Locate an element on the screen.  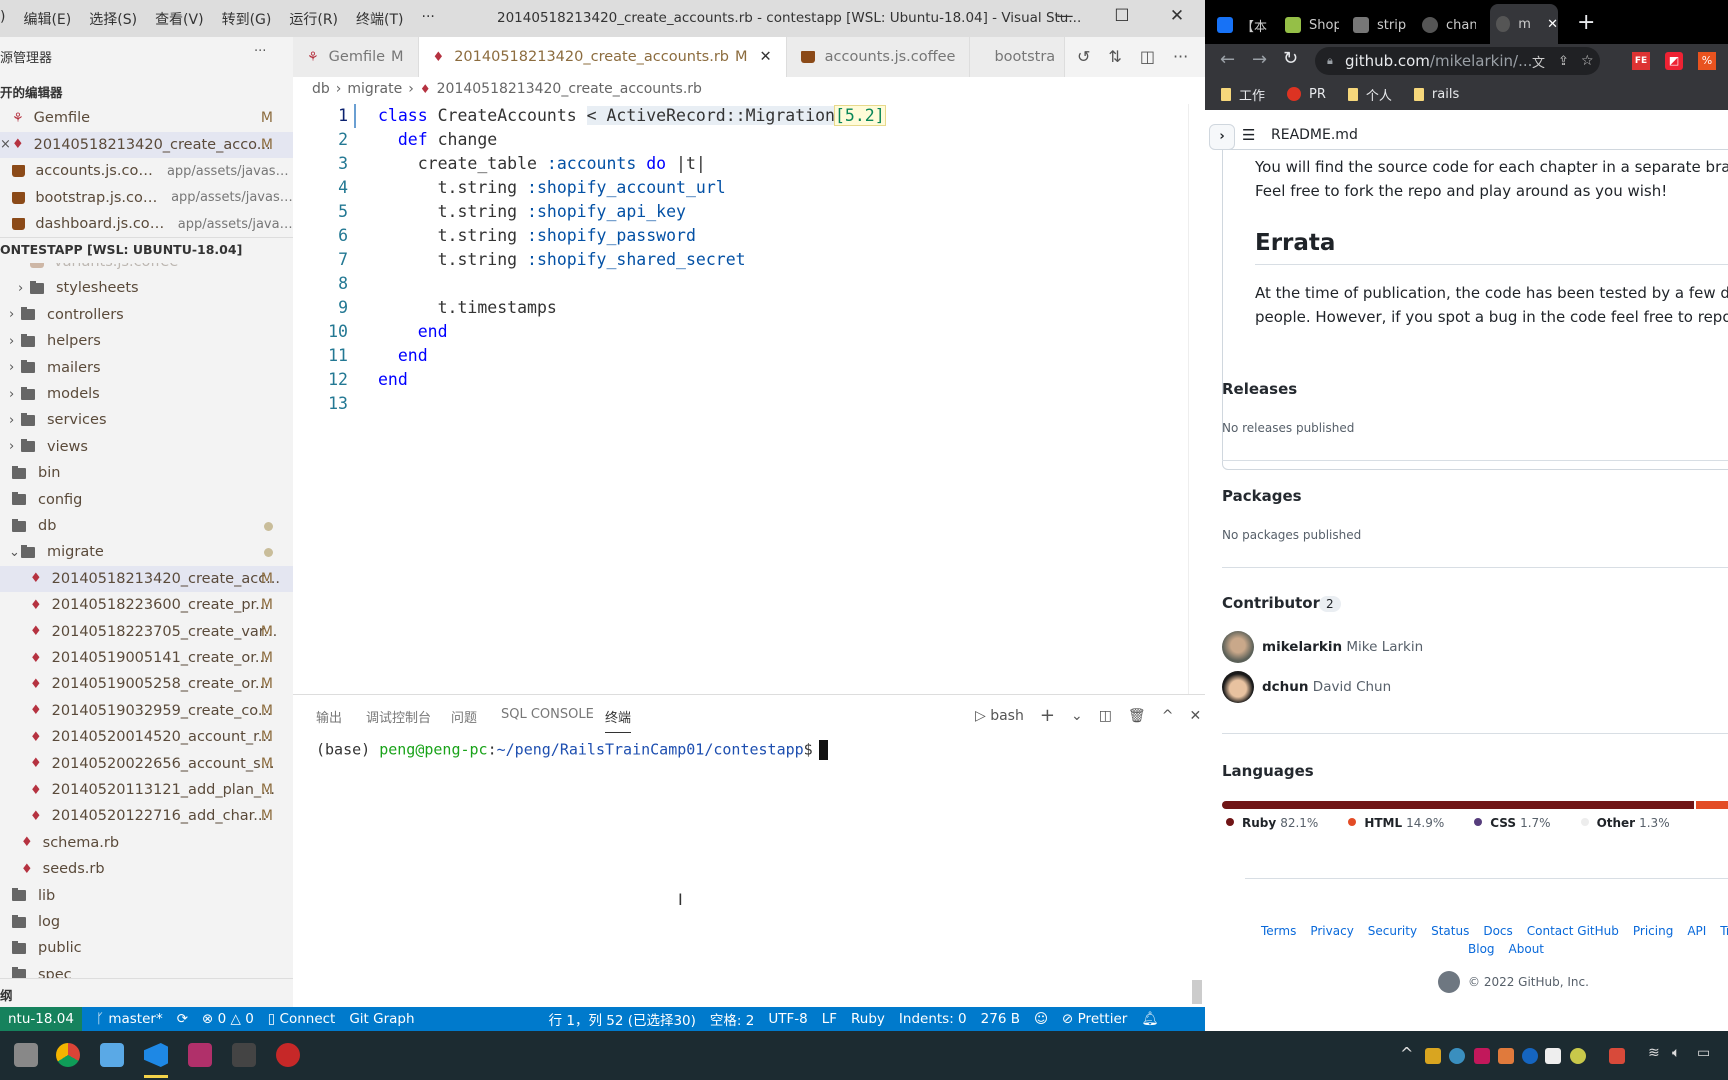
panel-tab: SQL CONSOLE is located at coordinates (547, 714).